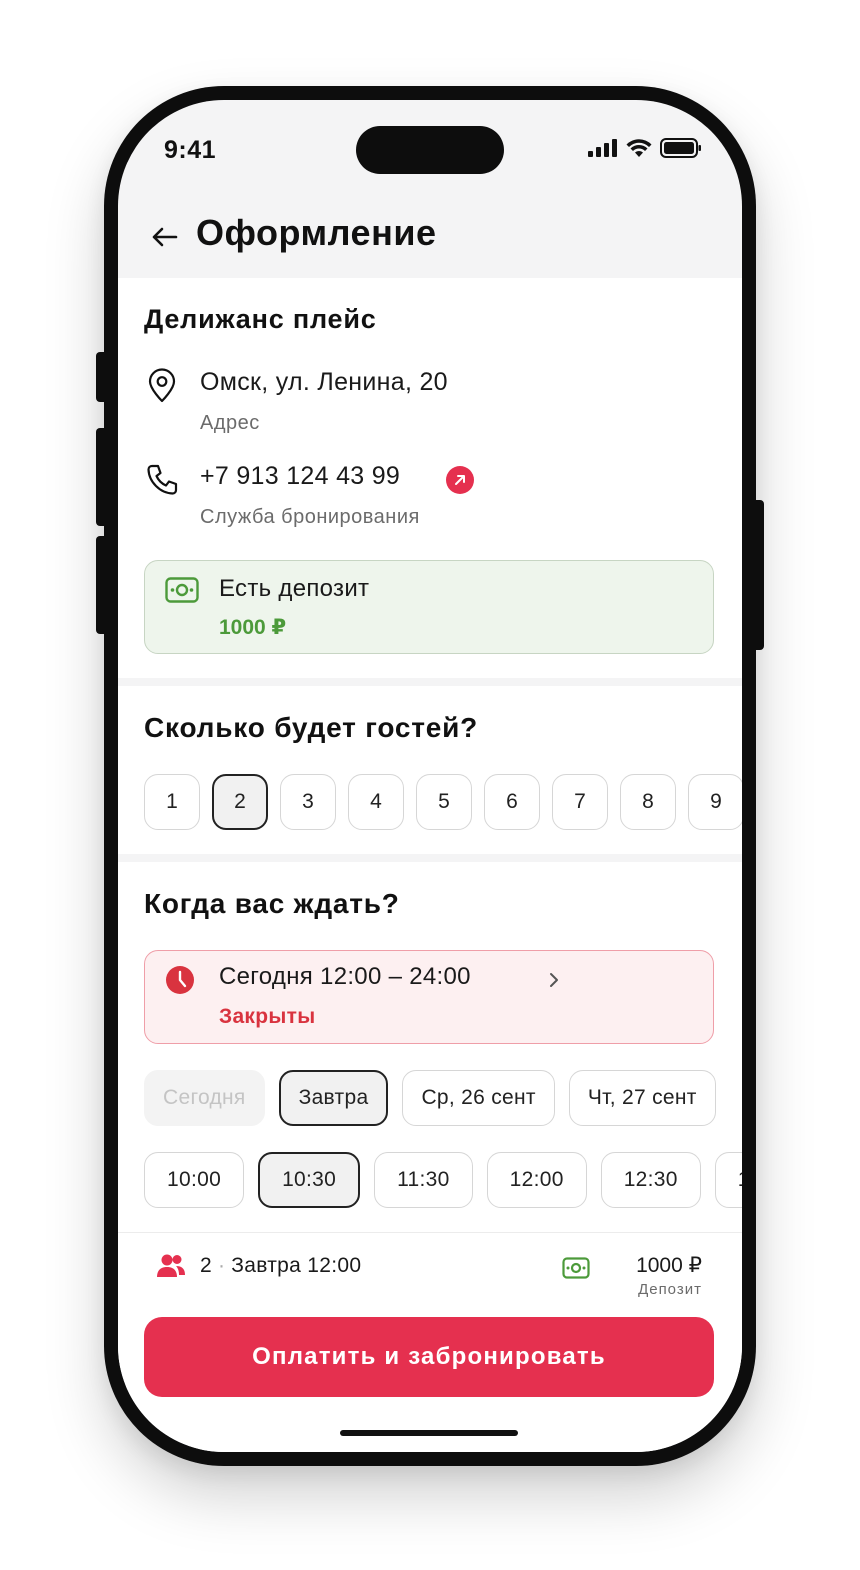 The width and height of the screenshot is (860, 1570). What do you see at coordinates (642, 1098) in the screenshot?
I see `date-chip: Чт, 27 сент` at bounding box center [642, 1098].